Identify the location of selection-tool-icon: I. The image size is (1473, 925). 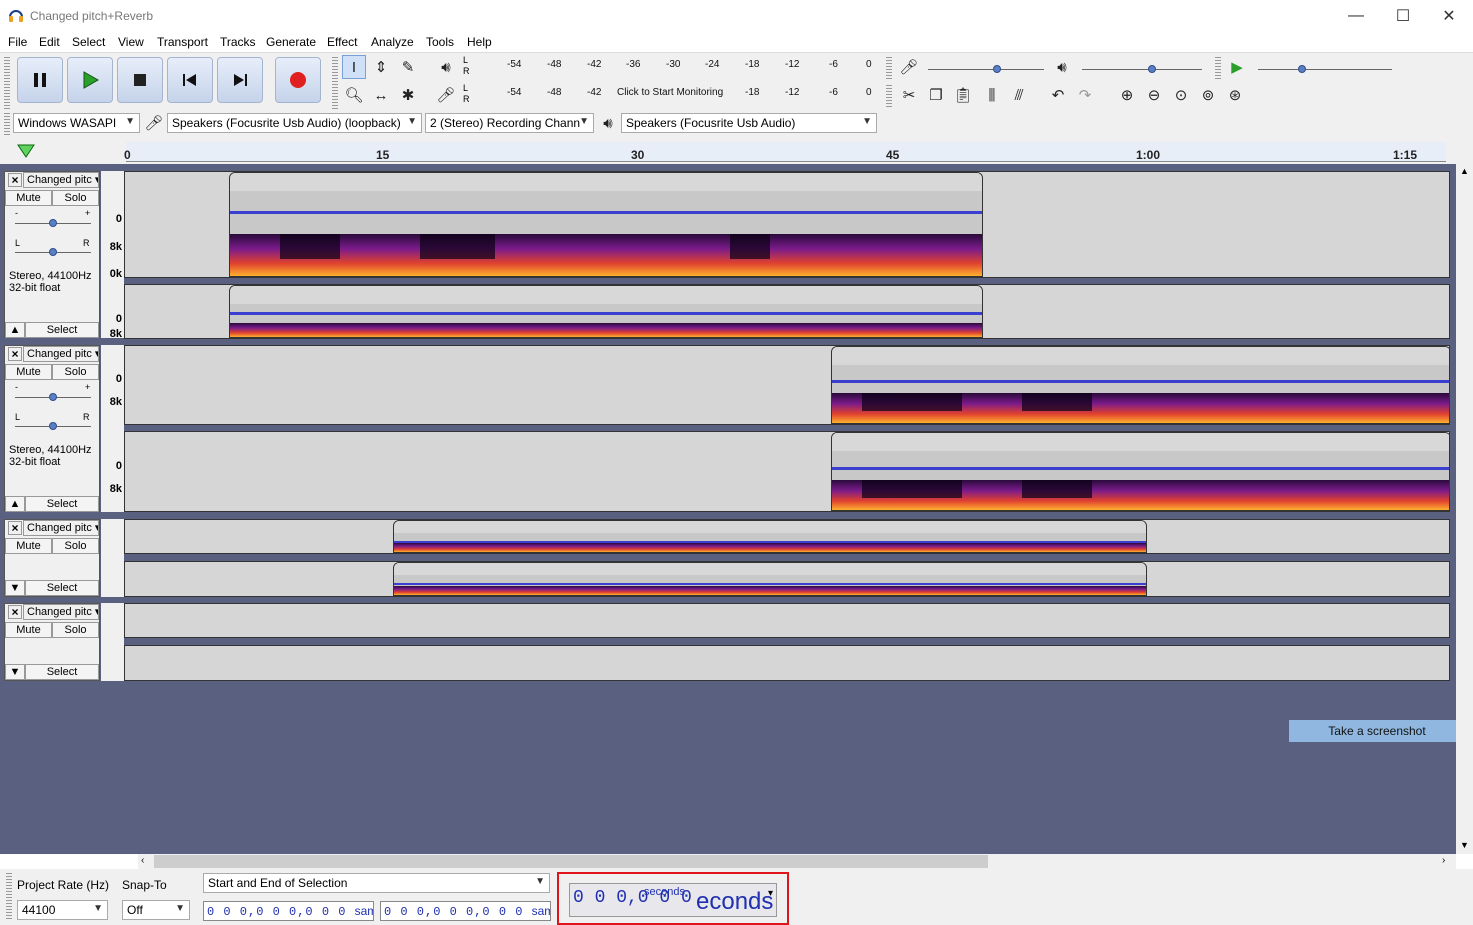
(354, 67).